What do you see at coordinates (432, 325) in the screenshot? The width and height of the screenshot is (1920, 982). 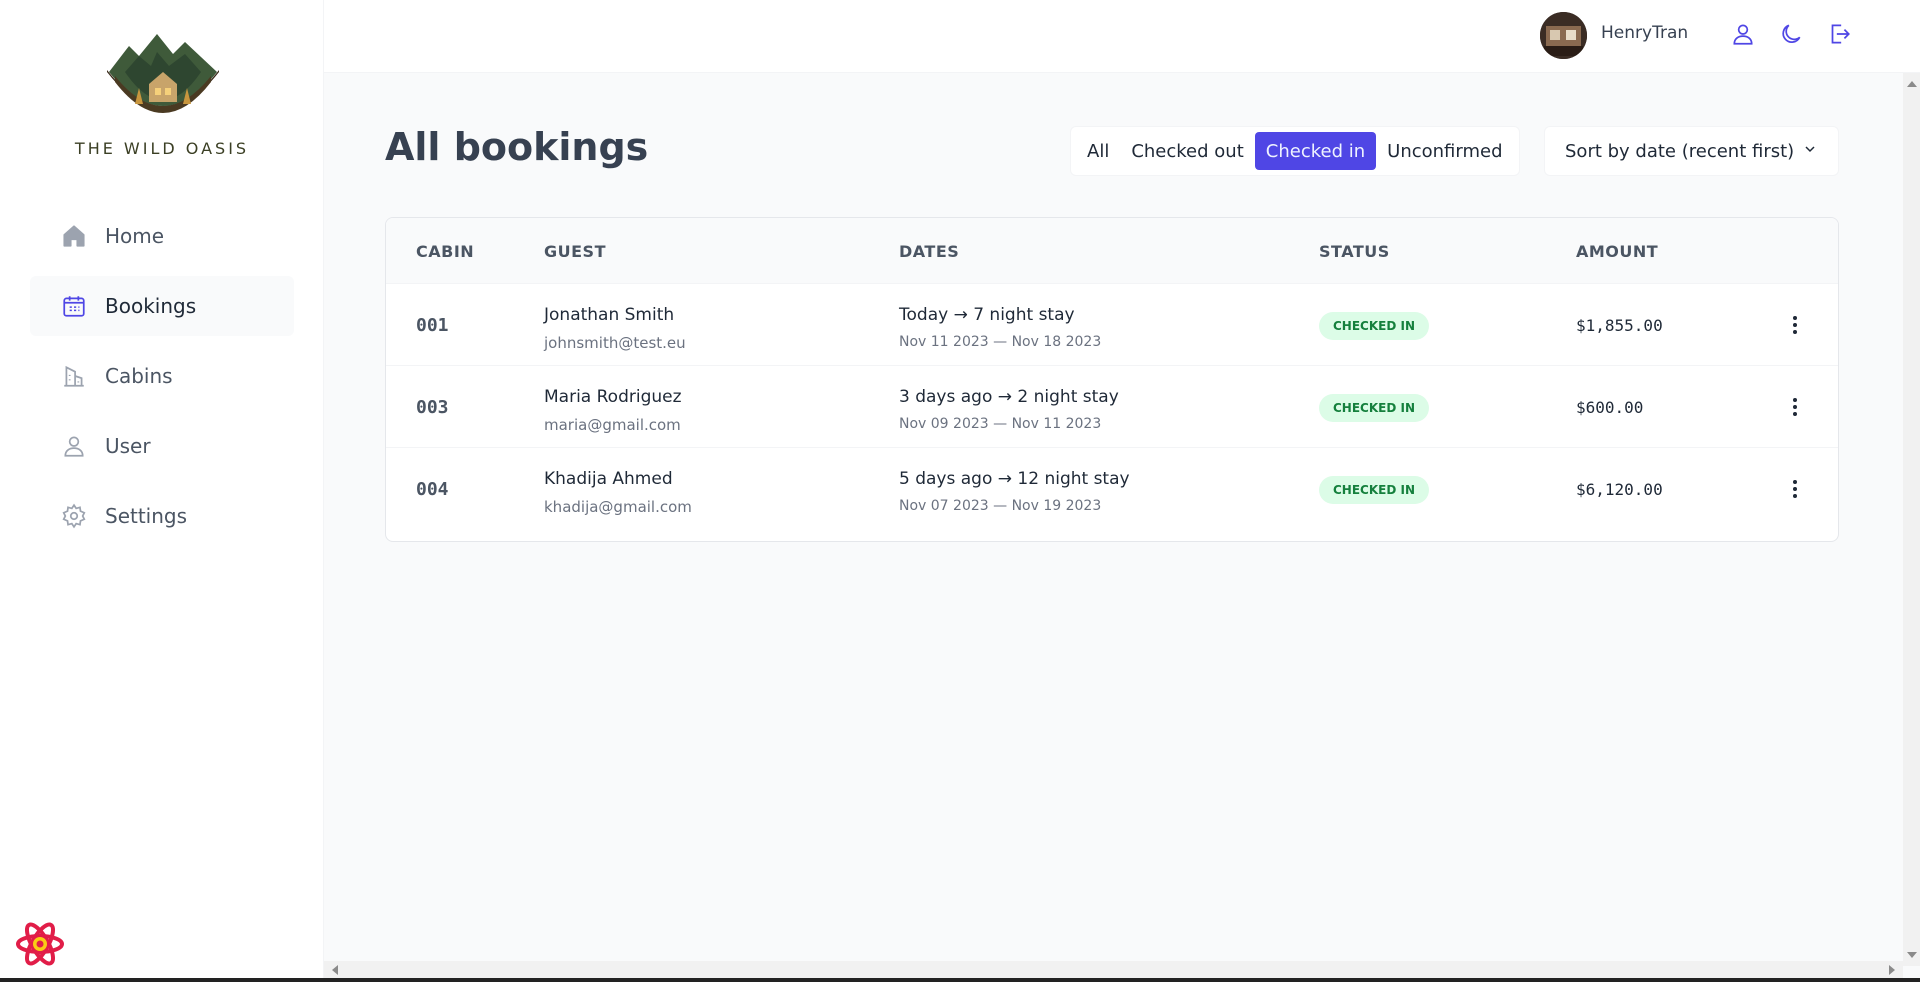 I see `cabin-number: 001` at bounding box center [432, 325].